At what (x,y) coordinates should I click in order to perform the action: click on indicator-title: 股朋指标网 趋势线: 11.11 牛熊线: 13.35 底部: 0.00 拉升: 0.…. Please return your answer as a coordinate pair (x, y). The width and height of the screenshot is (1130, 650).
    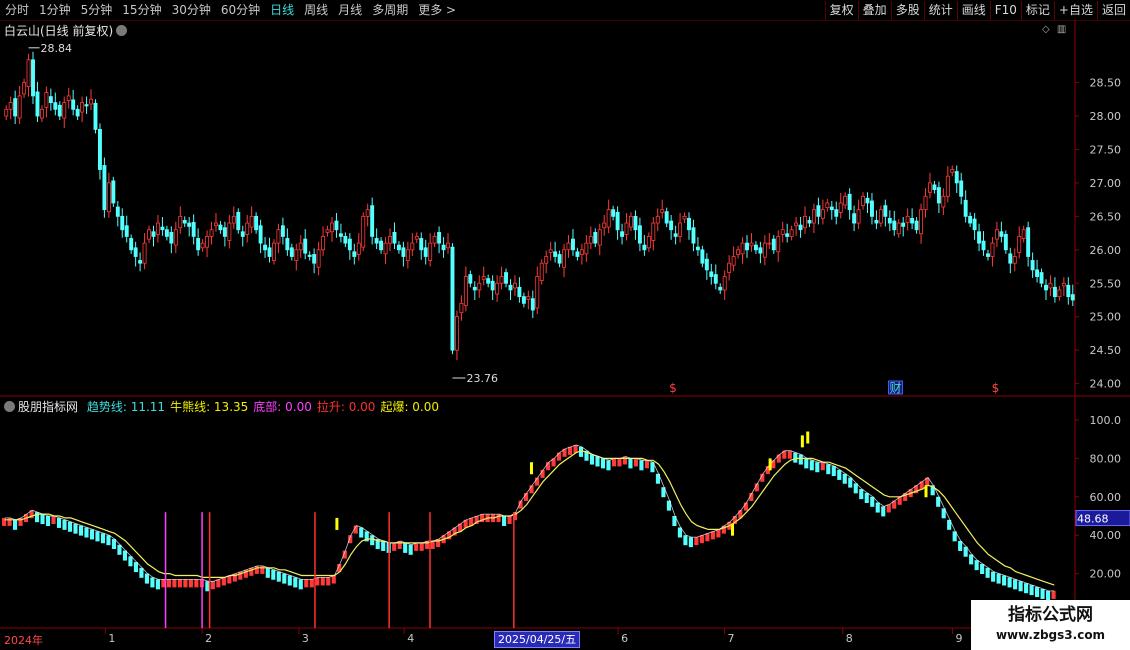
    Looking at the image, I should click on (221, 406).